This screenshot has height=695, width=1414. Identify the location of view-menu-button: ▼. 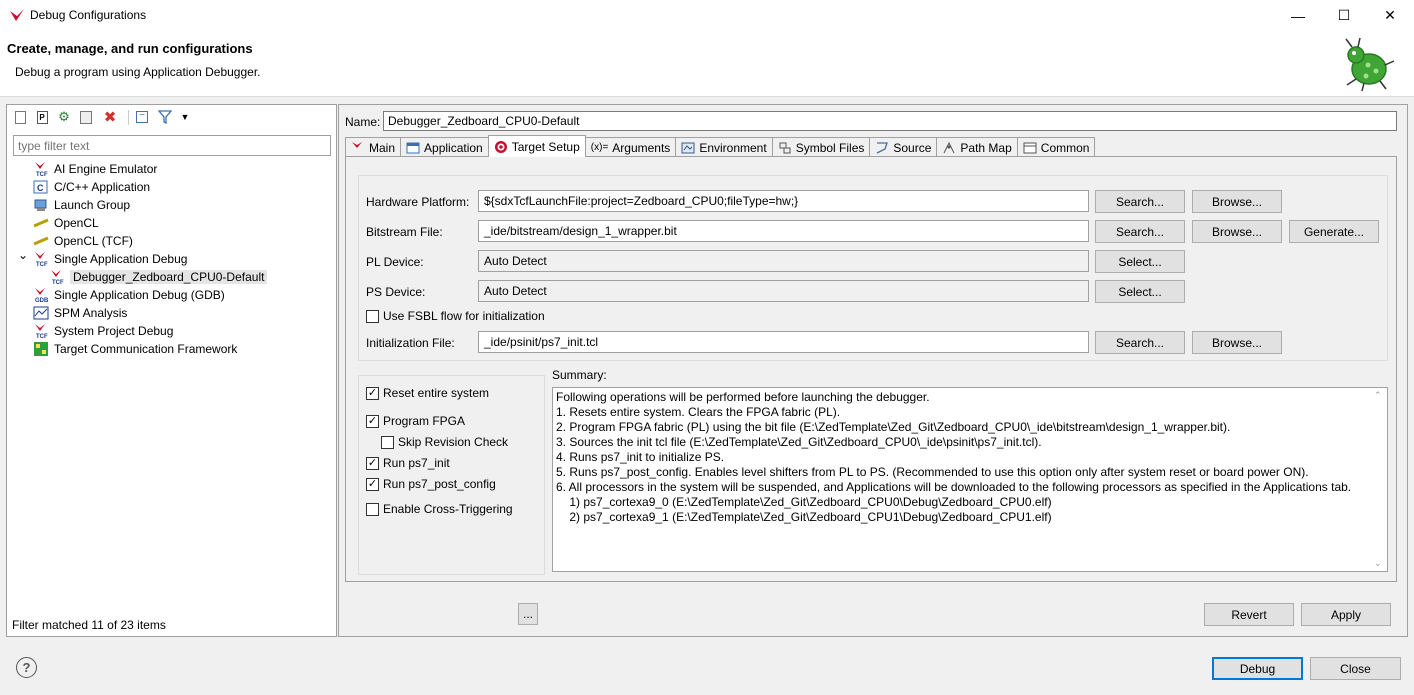
(185, 117).